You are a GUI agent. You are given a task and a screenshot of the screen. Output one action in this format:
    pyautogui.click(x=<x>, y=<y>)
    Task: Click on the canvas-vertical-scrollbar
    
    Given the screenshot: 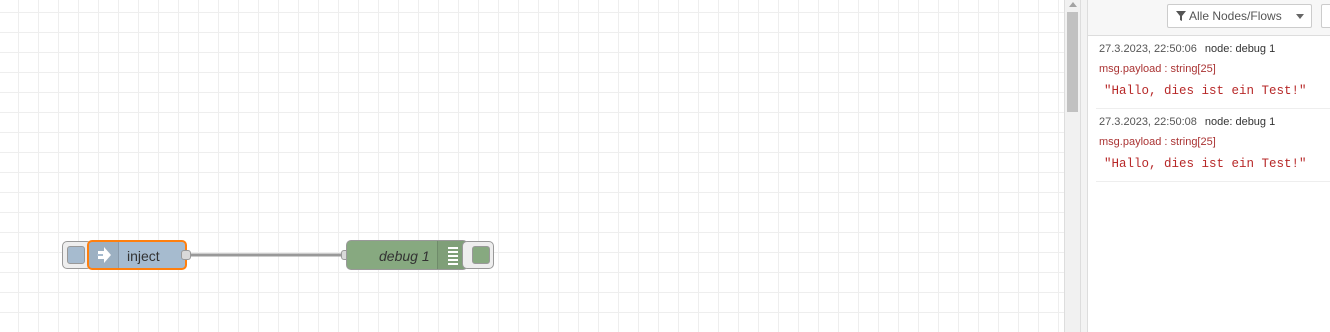 What is the action you would take?
    pyautogui.click(x=1072, y=166)
    